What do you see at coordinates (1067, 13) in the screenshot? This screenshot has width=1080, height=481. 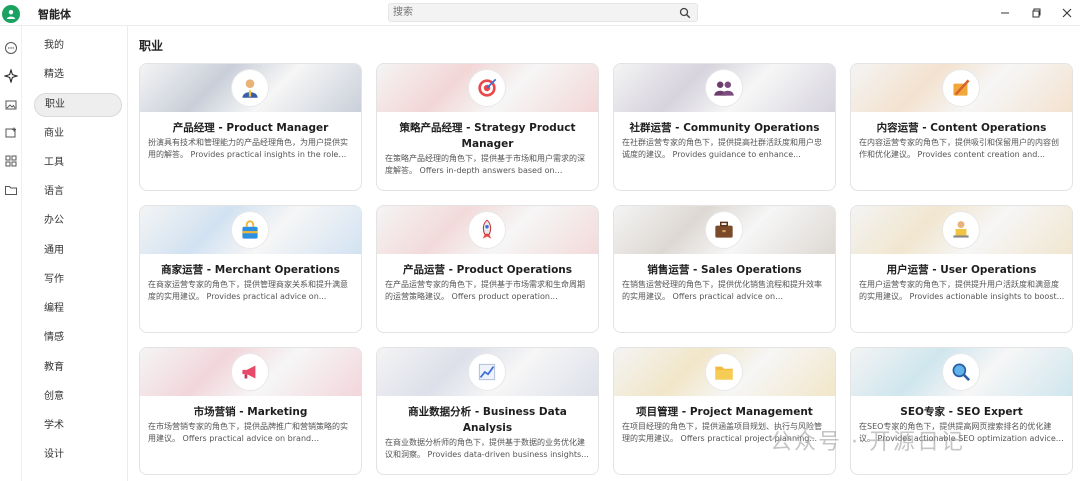 I see `close-button` at bounding box center [1067, 13].